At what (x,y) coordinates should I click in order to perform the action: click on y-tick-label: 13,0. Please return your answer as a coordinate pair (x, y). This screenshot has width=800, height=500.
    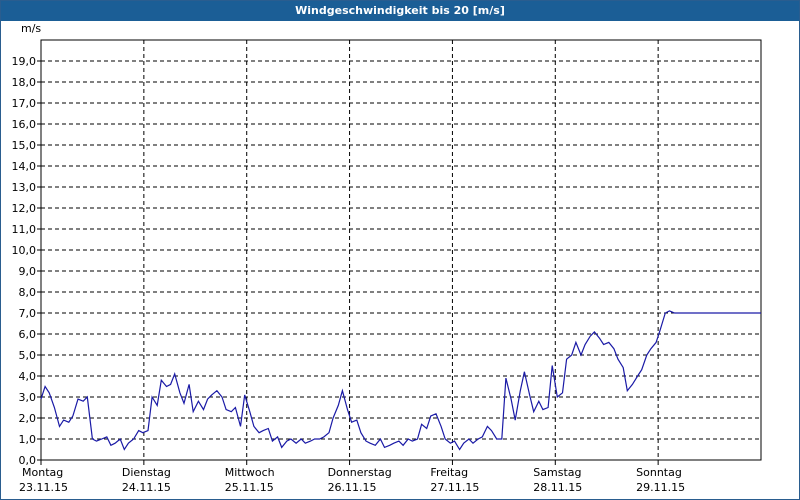
    Looking at the image, I should click on (24, 187).